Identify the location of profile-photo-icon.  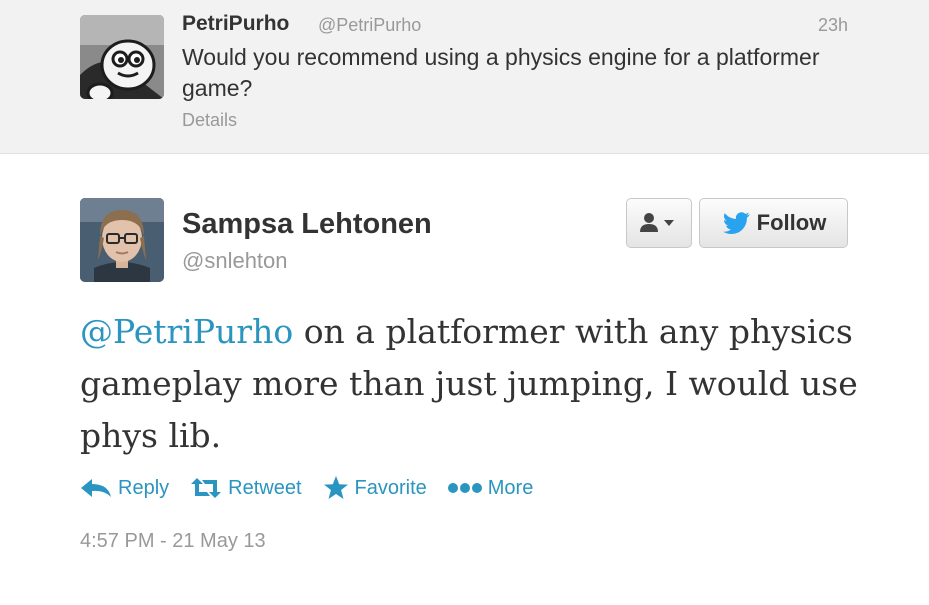
(122, 240).